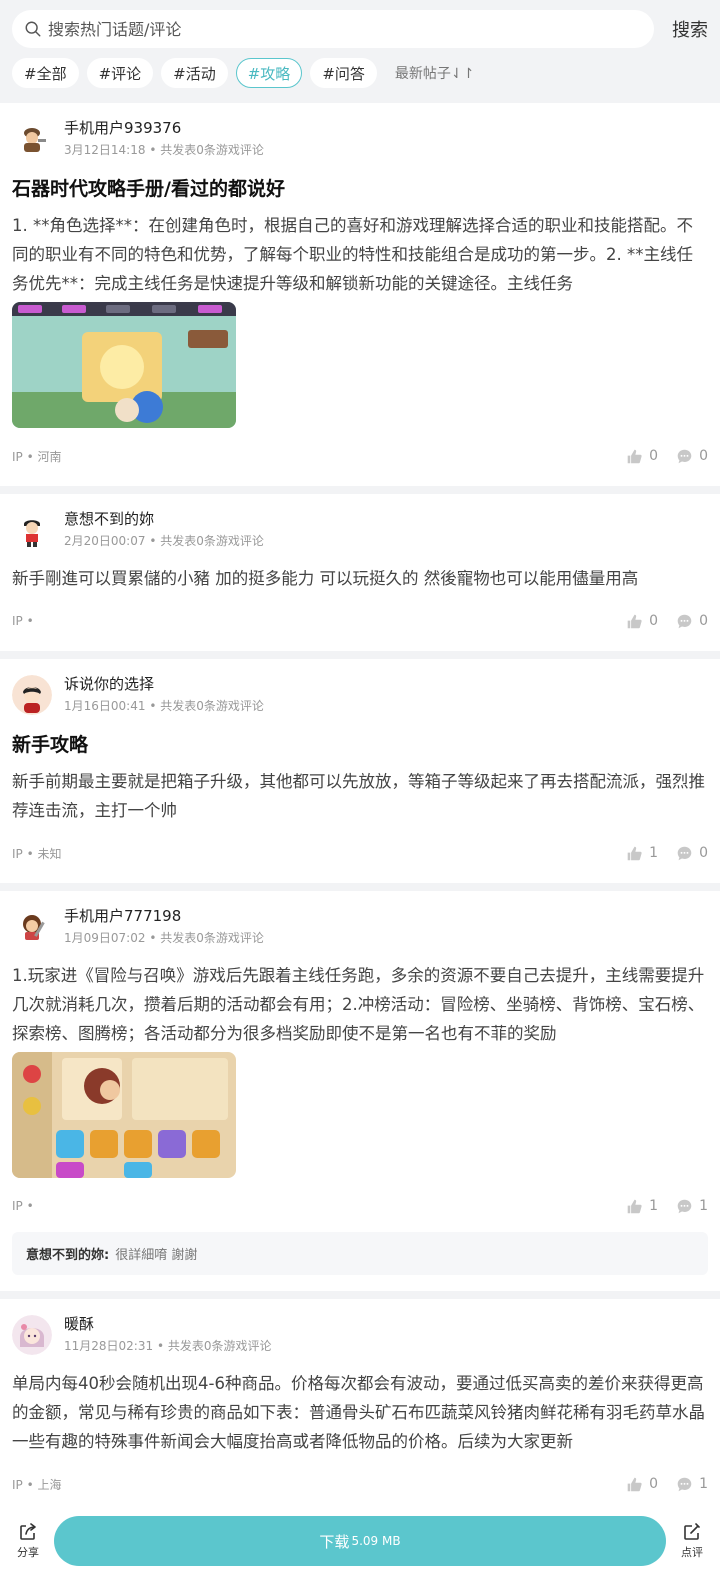 The width and height of the screenshot is (720, 1577). Describe the element at coordinates (164, 684) in the screenshot. I see `author-name: 诉说你的选择` at that location.